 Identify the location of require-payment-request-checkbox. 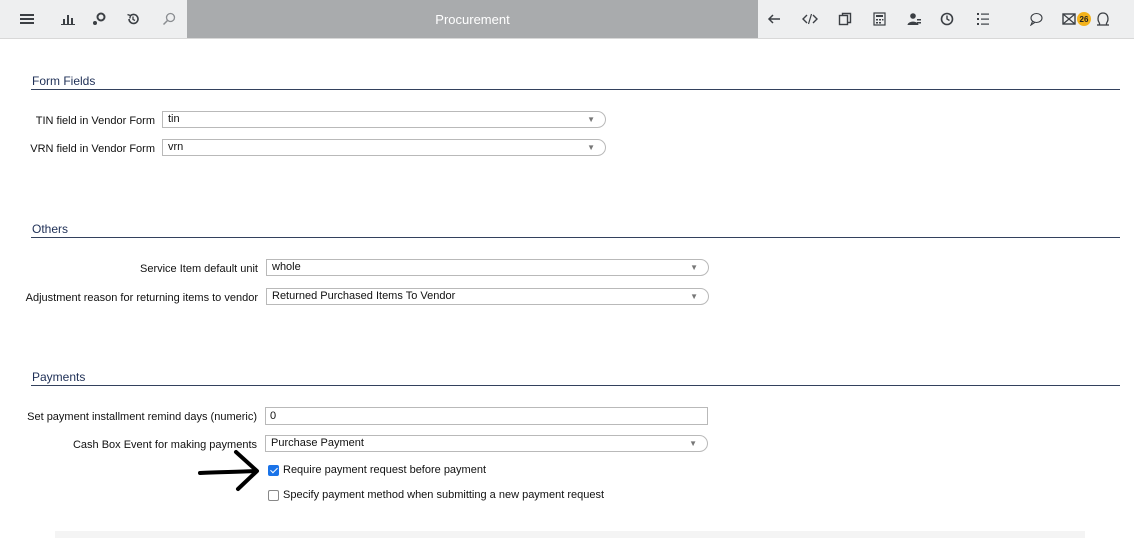
(273, 470).